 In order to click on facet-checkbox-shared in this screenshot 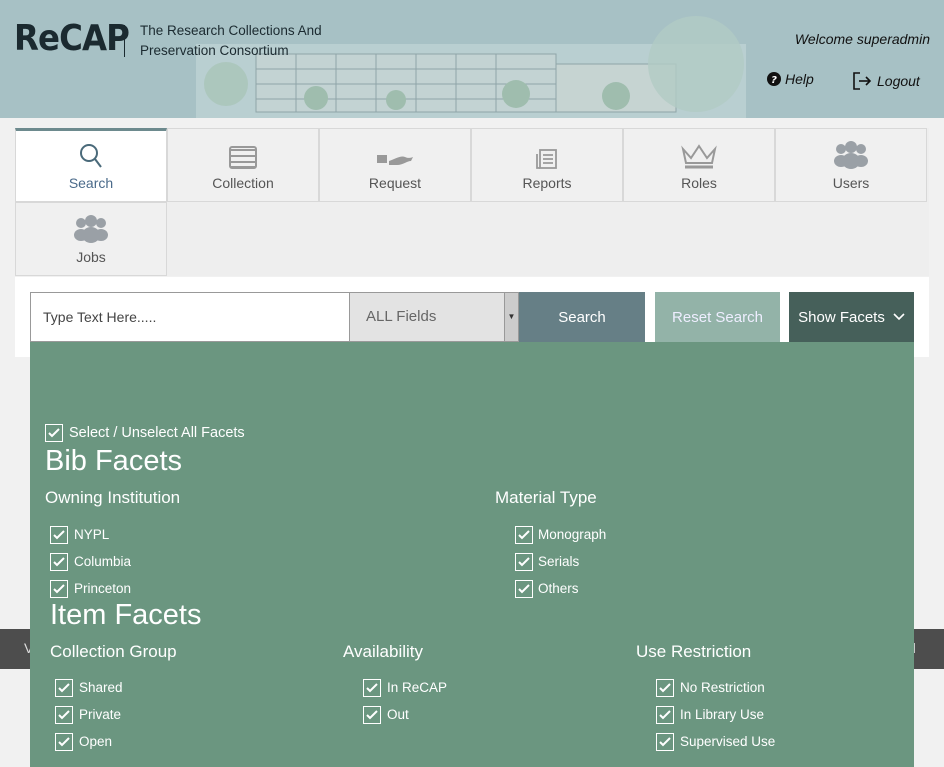, I will do `click(64, 688)`.